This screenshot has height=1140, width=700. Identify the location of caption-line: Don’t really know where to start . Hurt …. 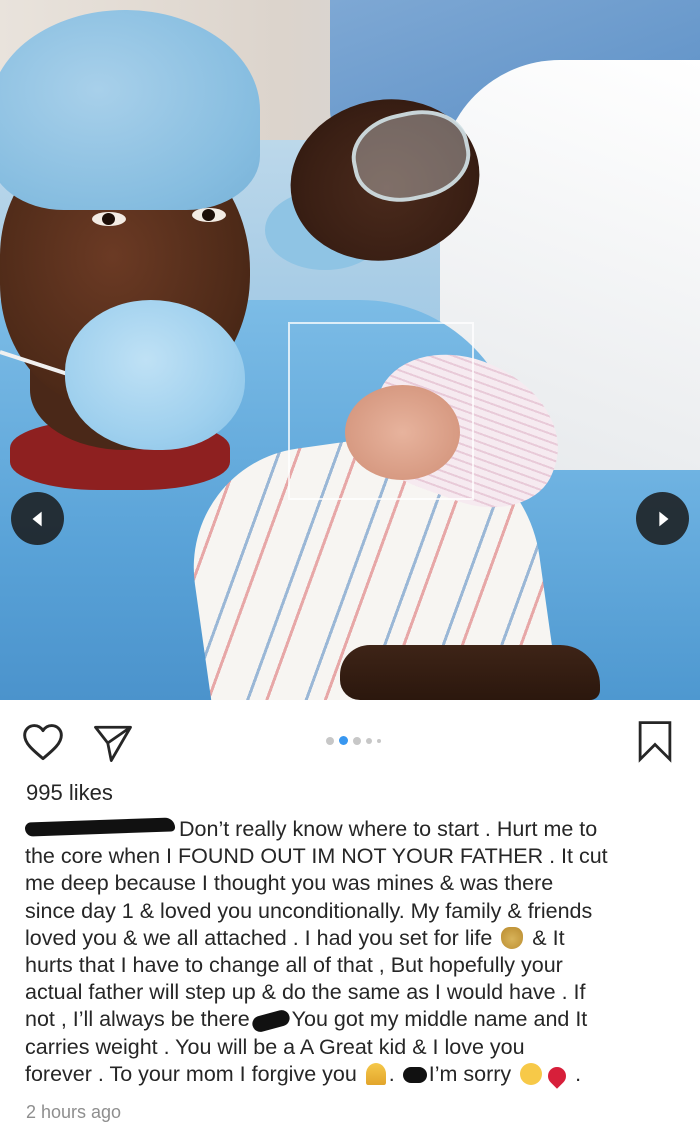
(354, 829).